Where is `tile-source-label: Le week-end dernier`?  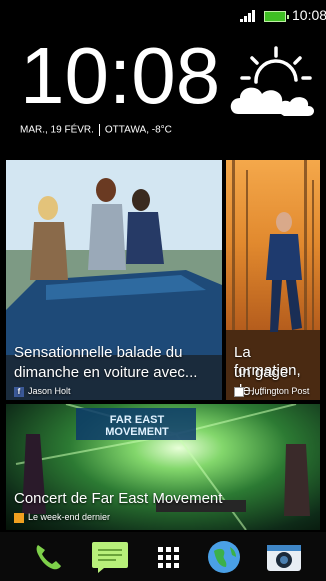 tile-source-label: Le week-end dernier is located at coordinates (69, 517).